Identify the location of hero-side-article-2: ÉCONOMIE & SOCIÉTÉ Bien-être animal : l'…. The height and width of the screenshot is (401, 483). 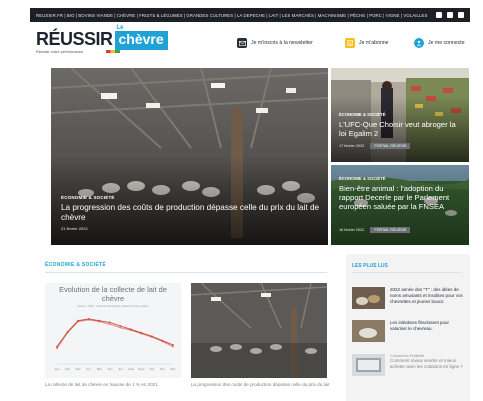
(400, 205).